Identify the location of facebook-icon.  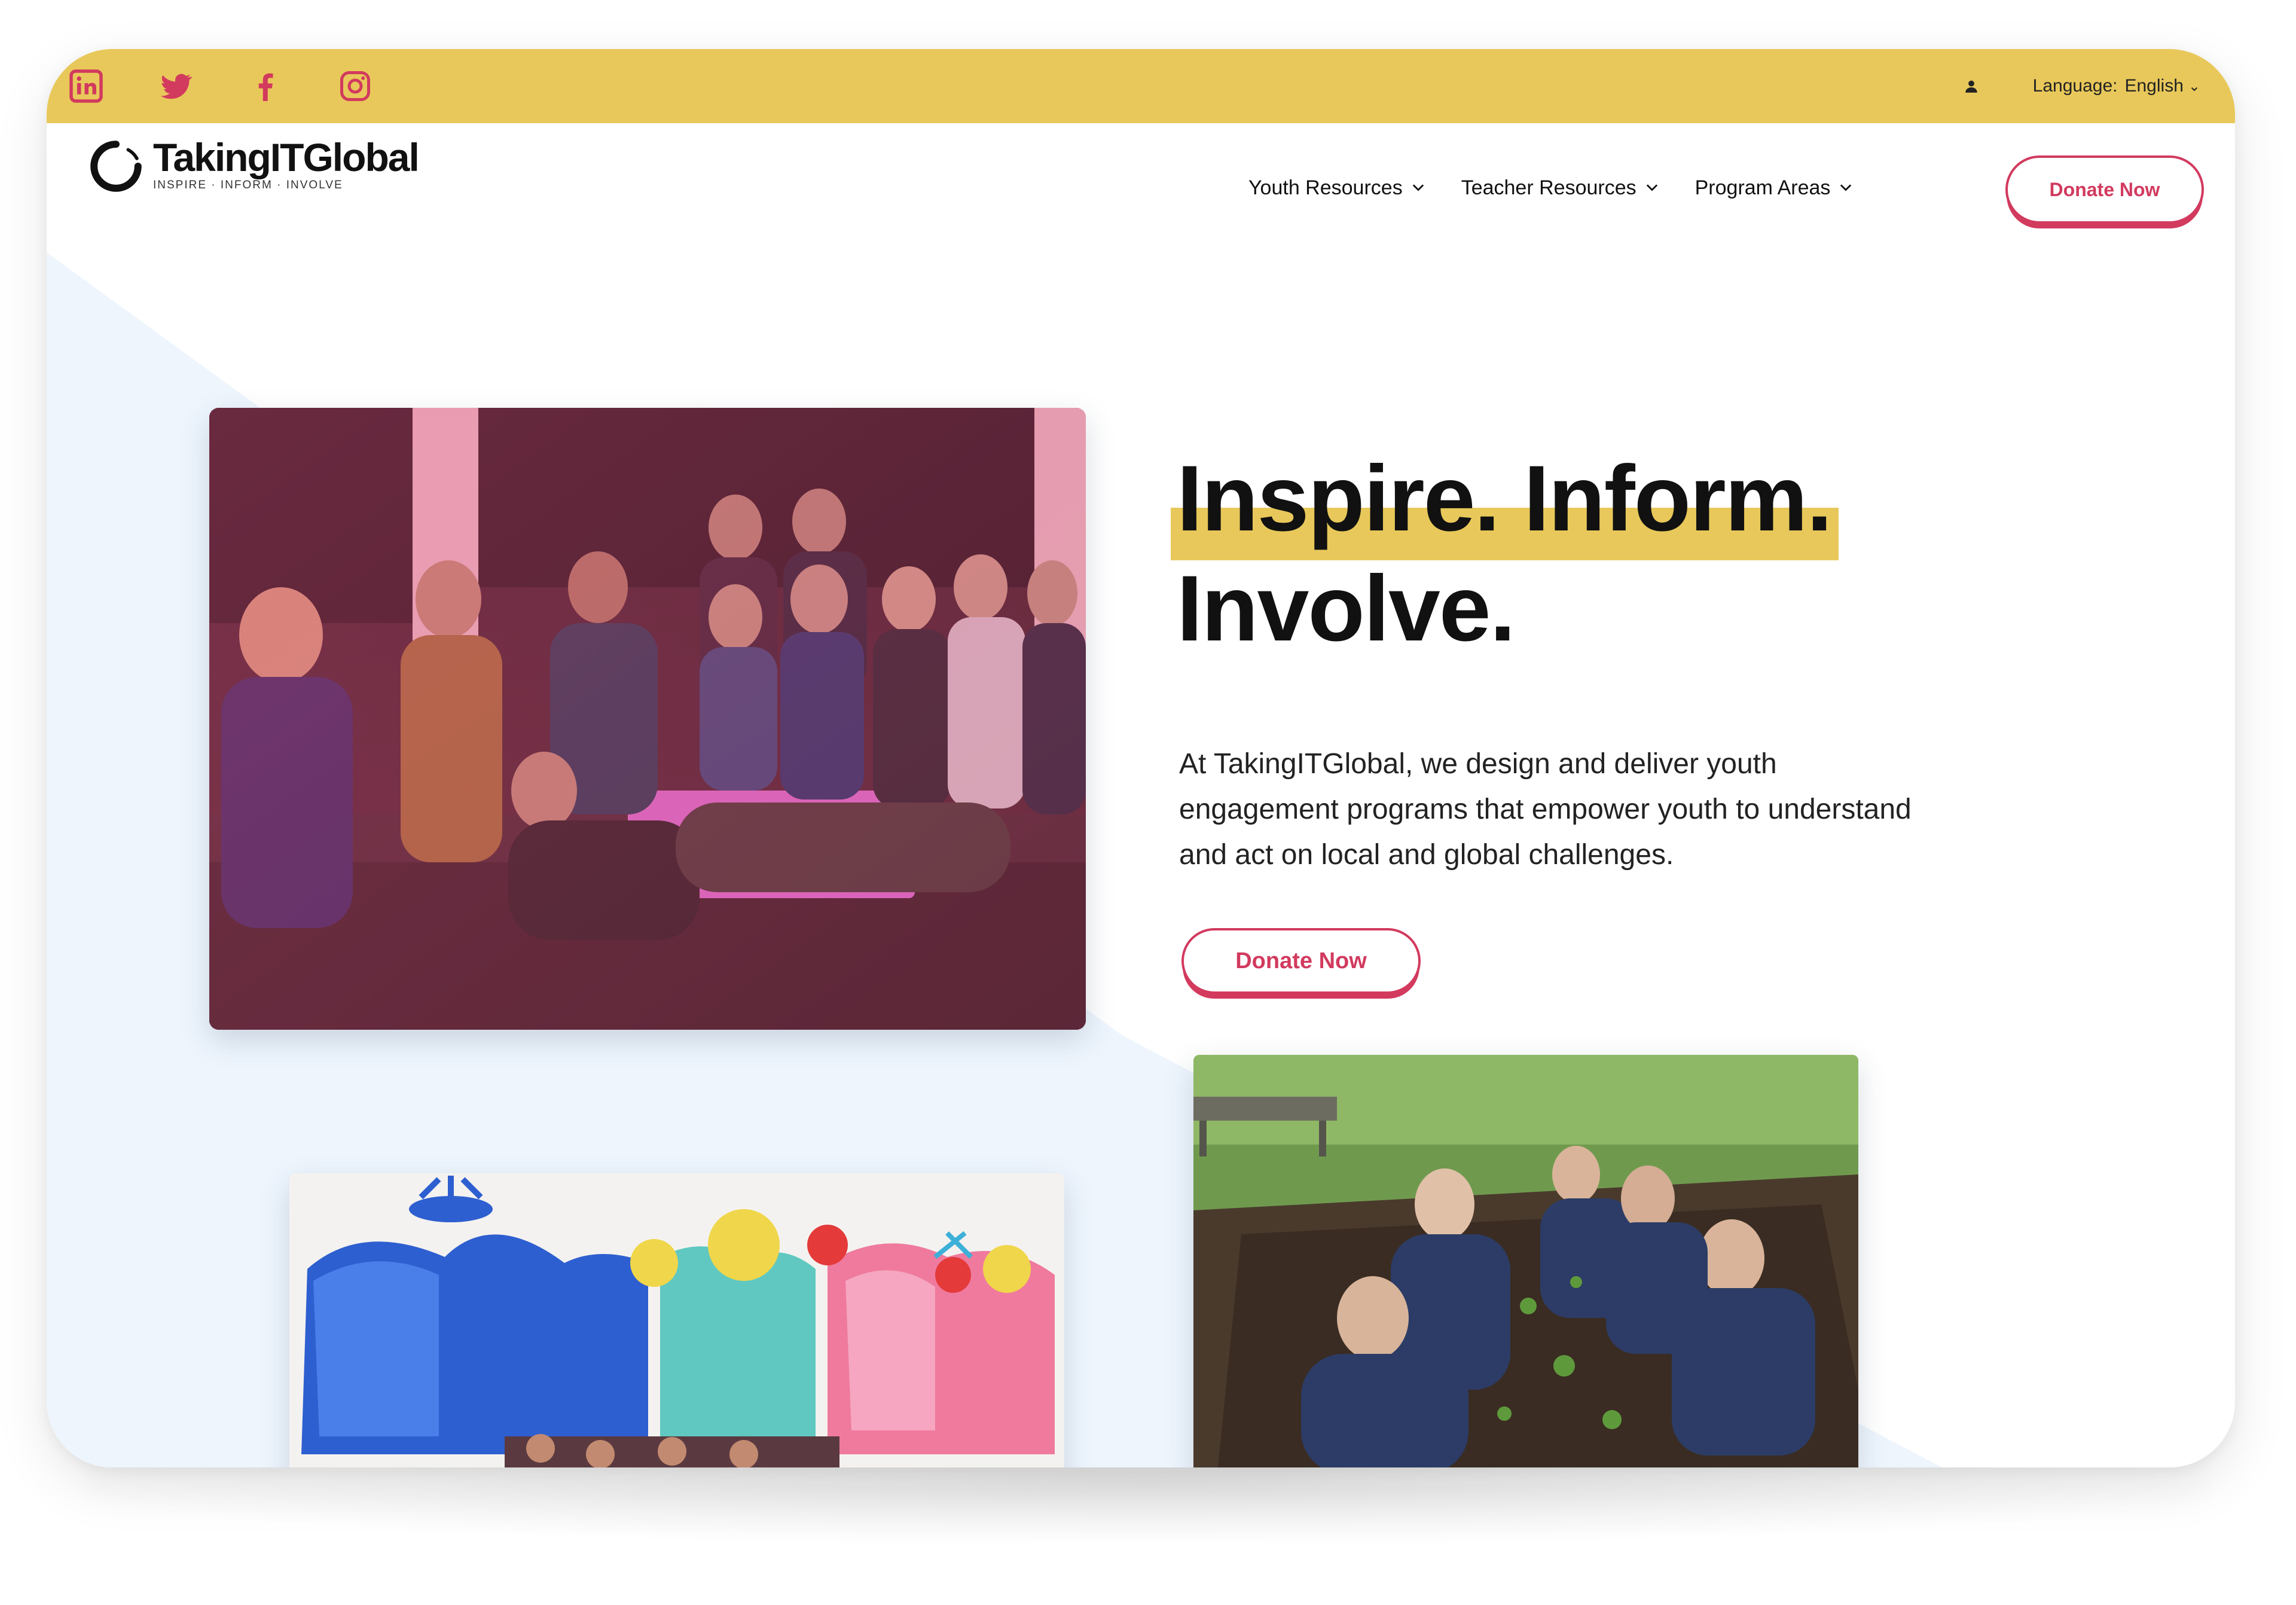
(265, 86).